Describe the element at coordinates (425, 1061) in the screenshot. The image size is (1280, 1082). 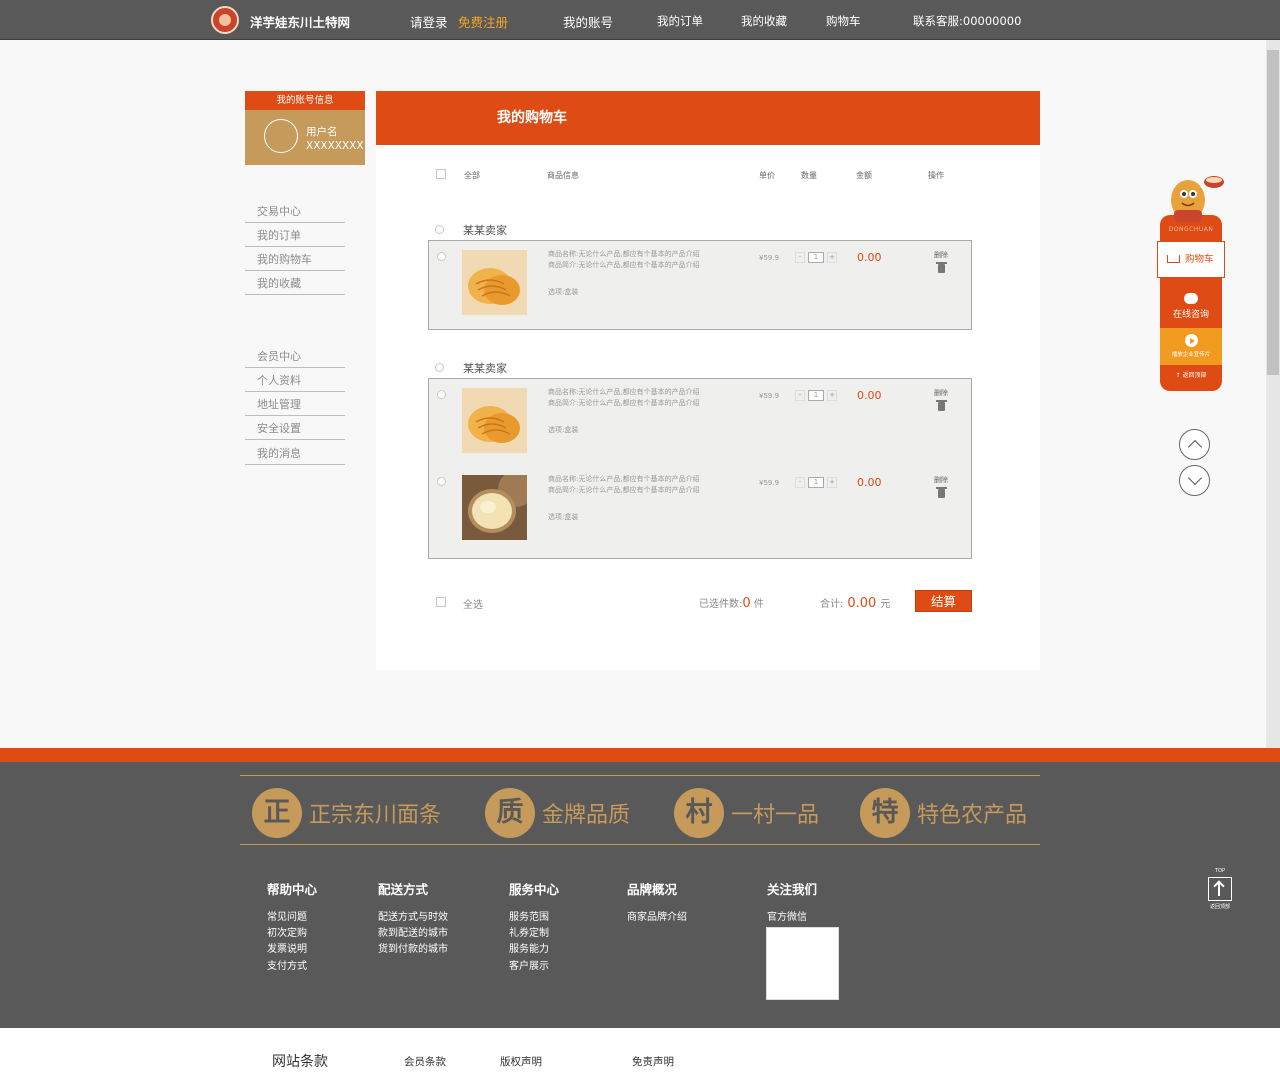
I see `bottom-link-member-terms: 会员条款` at that location.